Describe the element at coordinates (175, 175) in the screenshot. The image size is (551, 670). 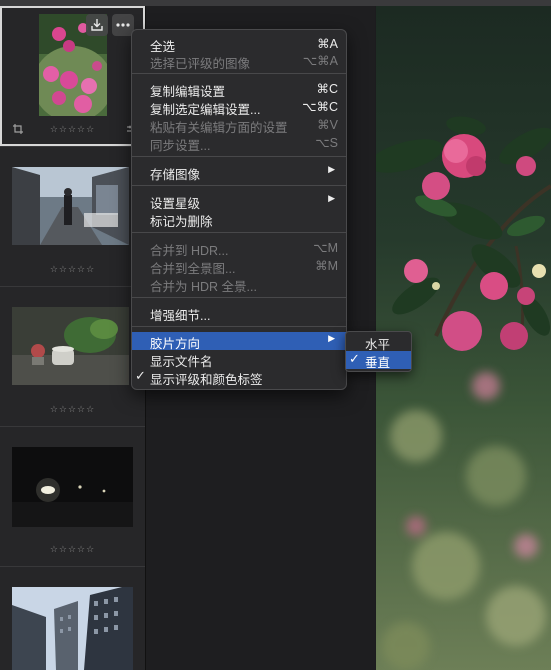
I see `menu-item-label: 存储图像` at that location.